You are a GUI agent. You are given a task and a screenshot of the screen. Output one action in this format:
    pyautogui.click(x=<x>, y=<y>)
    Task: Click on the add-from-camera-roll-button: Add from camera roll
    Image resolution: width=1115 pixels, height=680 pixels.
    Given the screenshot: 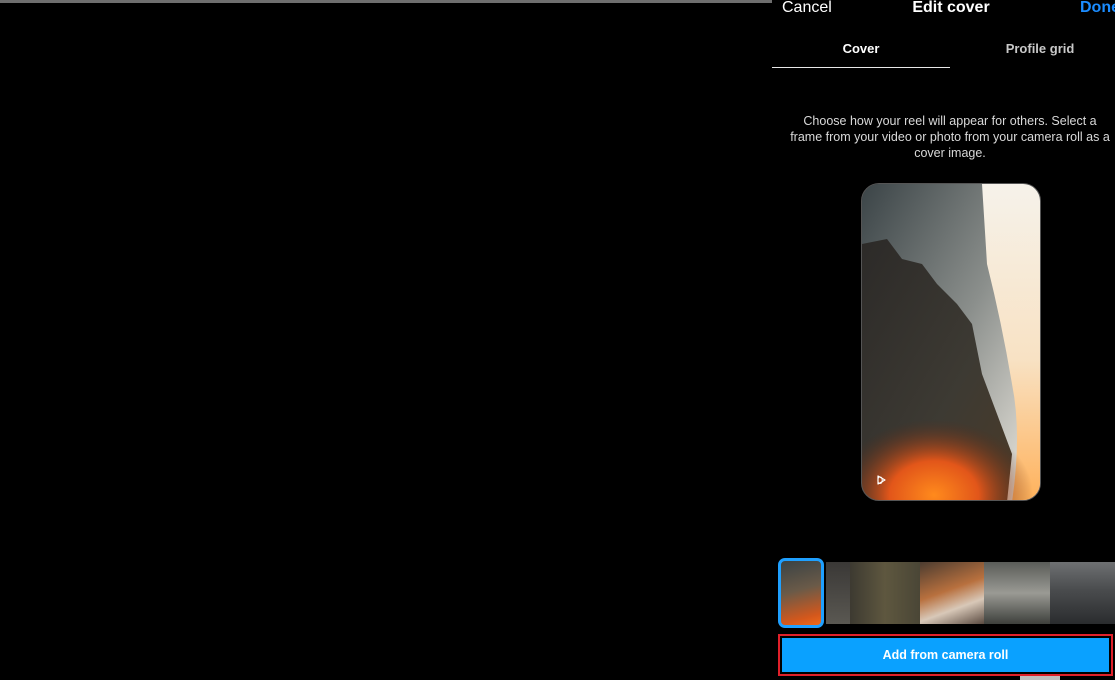 What is the action you would take?
    pyautogui.click(x=945, y=655)
    